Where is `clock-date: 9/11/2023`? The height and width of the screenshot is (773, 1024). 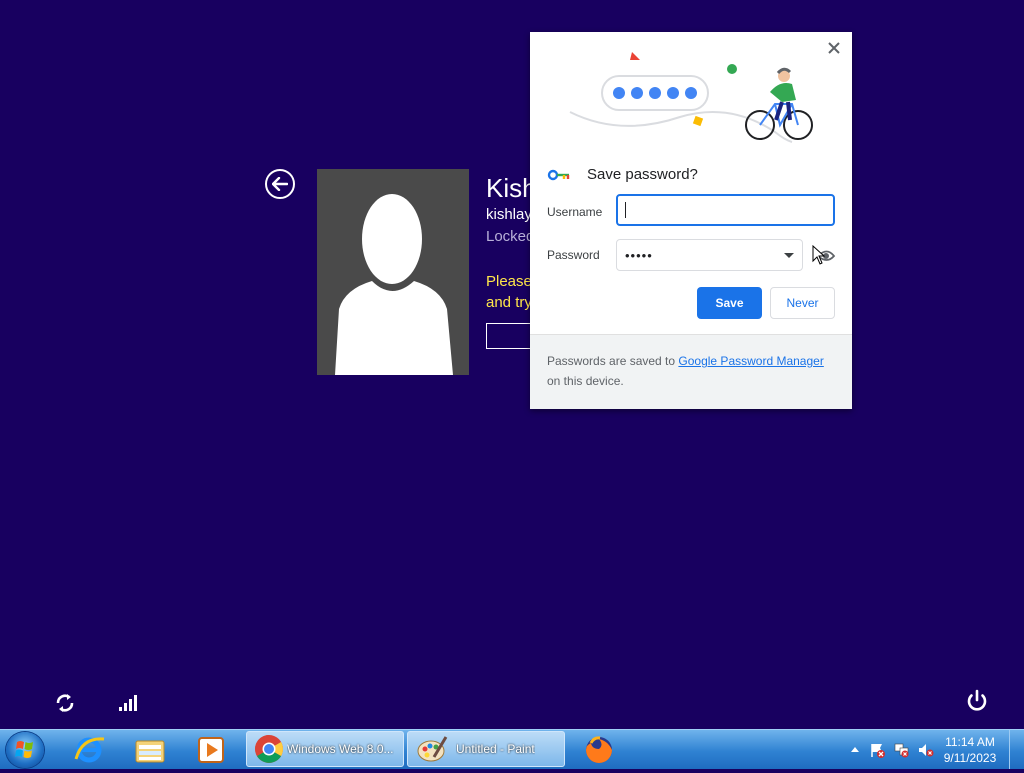
clock-date: 9/11/2023 is located at coordinates (970, 758).